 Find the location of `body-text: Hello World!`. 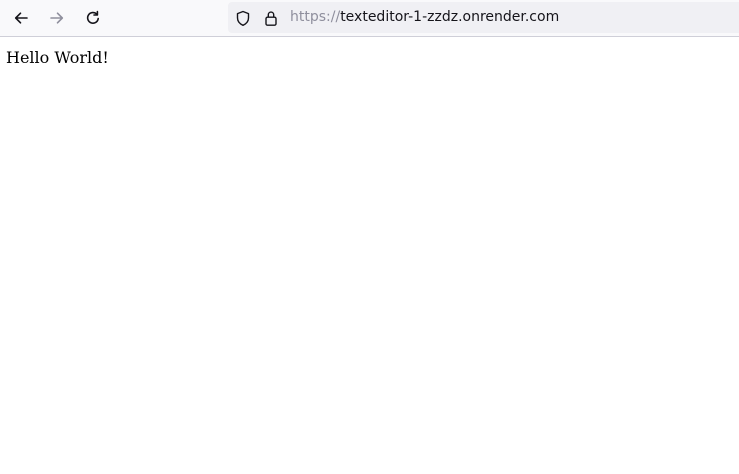

body-text: Hello World! is located at coordinates (57, 57).